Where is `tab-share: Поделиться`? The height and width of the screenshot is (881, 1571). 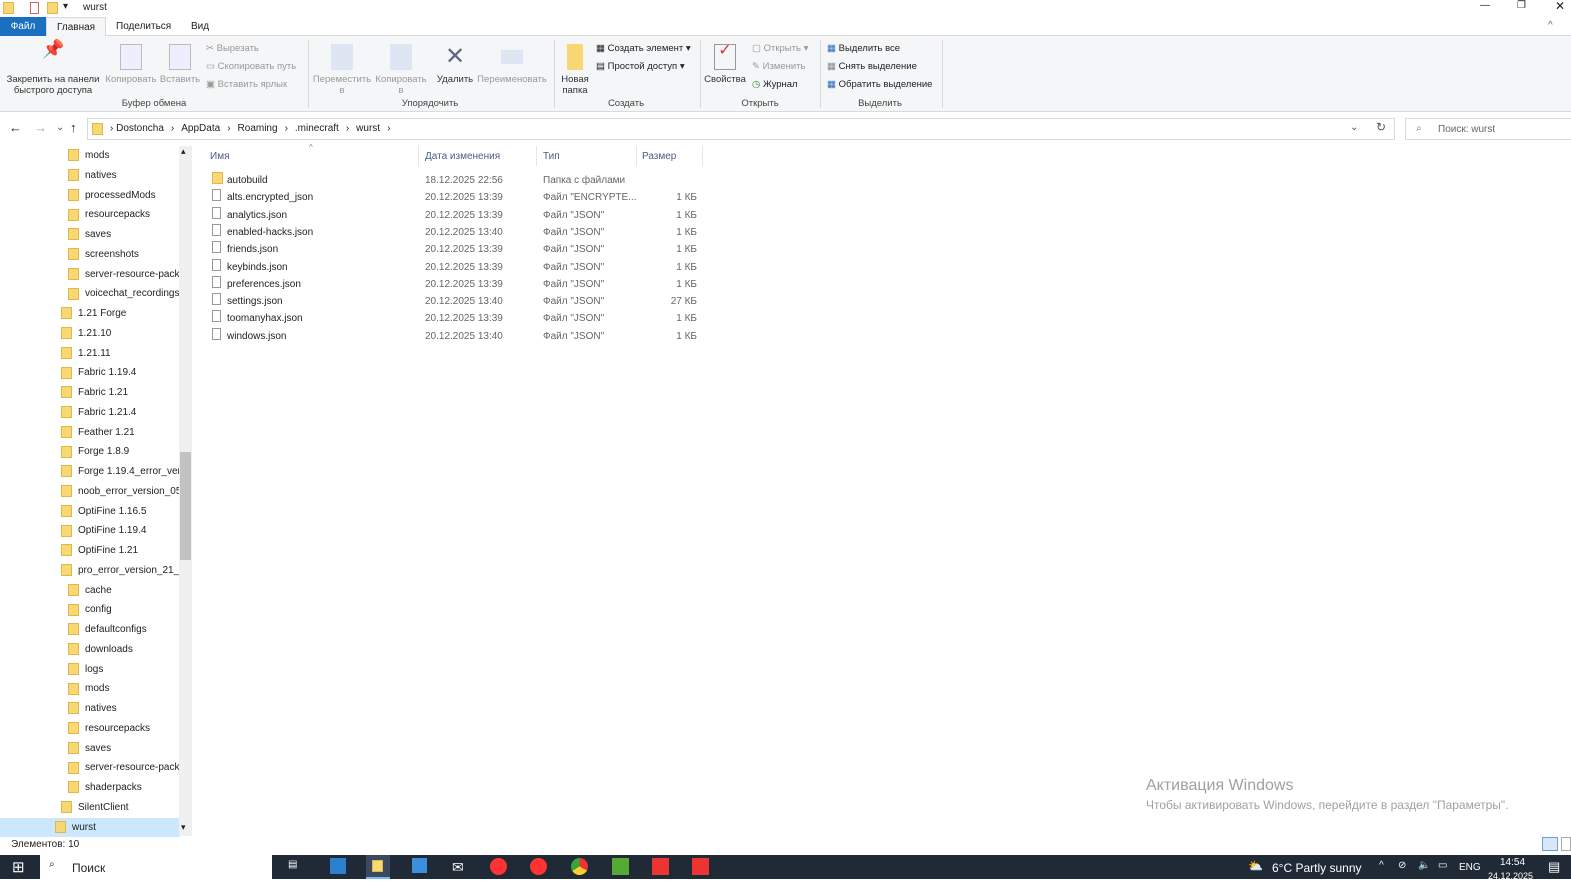 tab-share: Поделиться is located at coordinates (143, 26).